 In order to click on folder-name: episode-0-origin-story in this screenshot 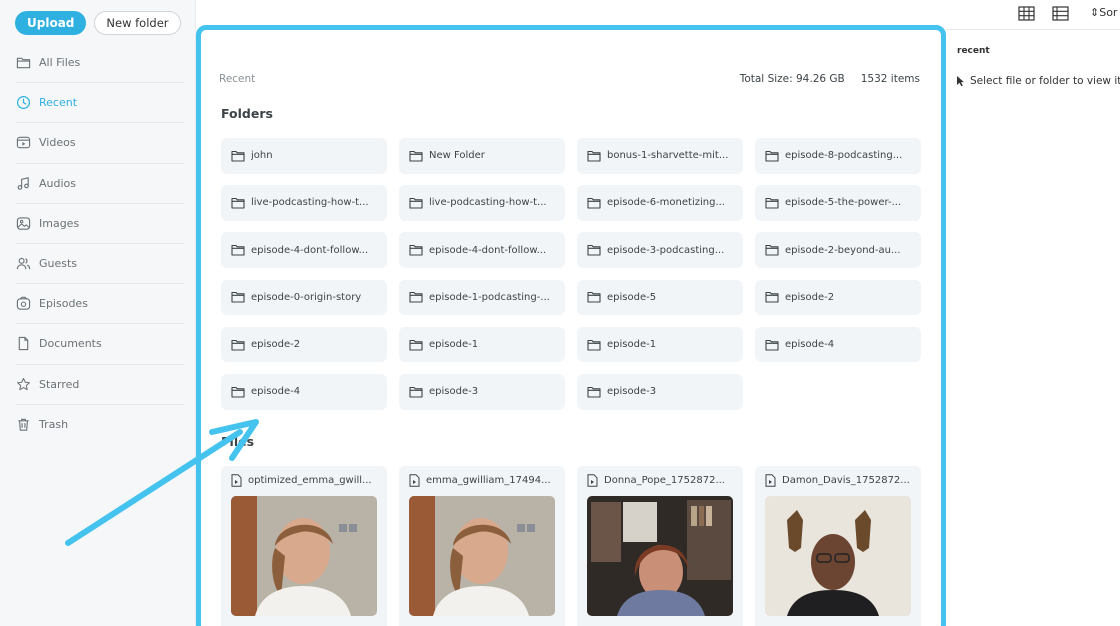, I will do `click(306, 297)`.